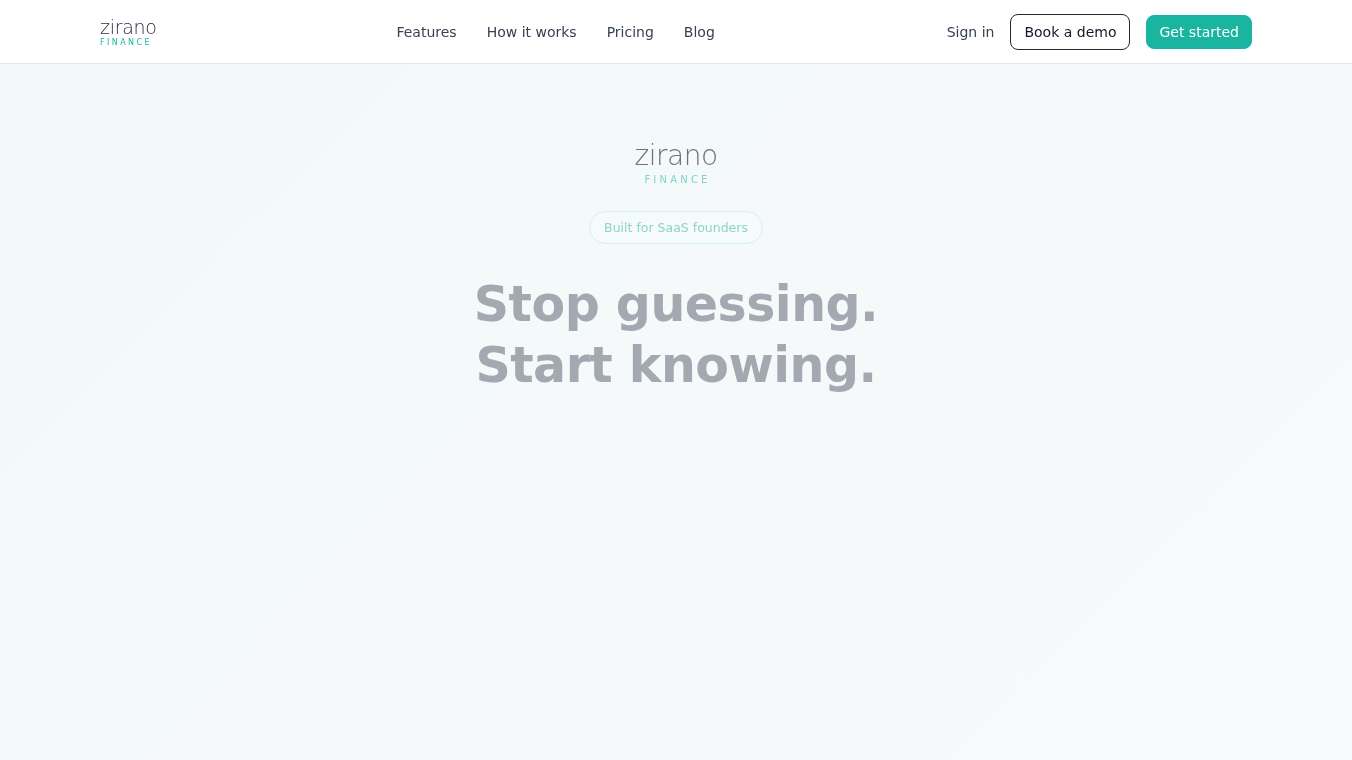 Image resolution: width=1352 pixels, height=760 pixels. What do you see at coordinates (1070, 31) in the screenshot?
I see `book-demo-button: Book a demo` at bounding box center [1070, 31].